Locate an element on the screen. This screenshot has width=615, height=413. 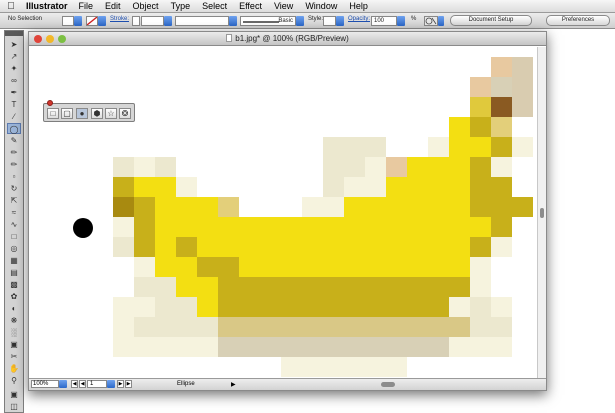
menu-file: File is located at coordinates (86, 6).